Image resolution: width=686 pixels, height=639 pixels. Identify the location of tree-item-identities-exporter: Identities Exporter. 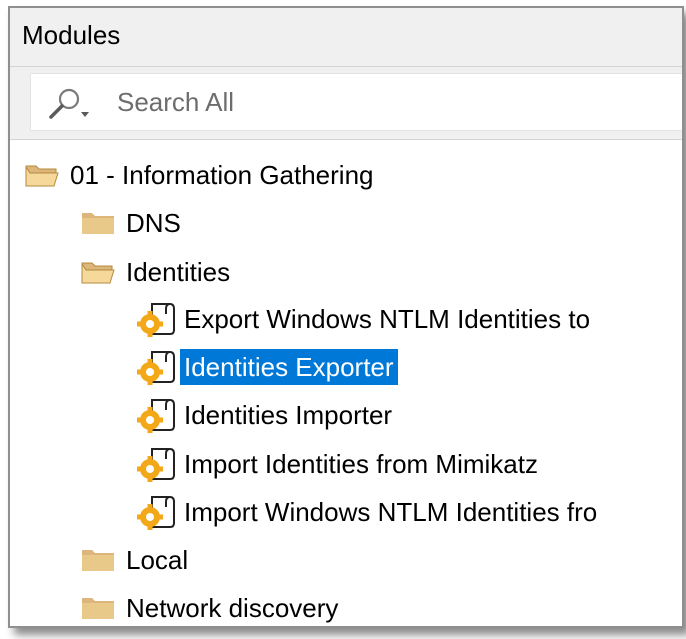
(267, 367).